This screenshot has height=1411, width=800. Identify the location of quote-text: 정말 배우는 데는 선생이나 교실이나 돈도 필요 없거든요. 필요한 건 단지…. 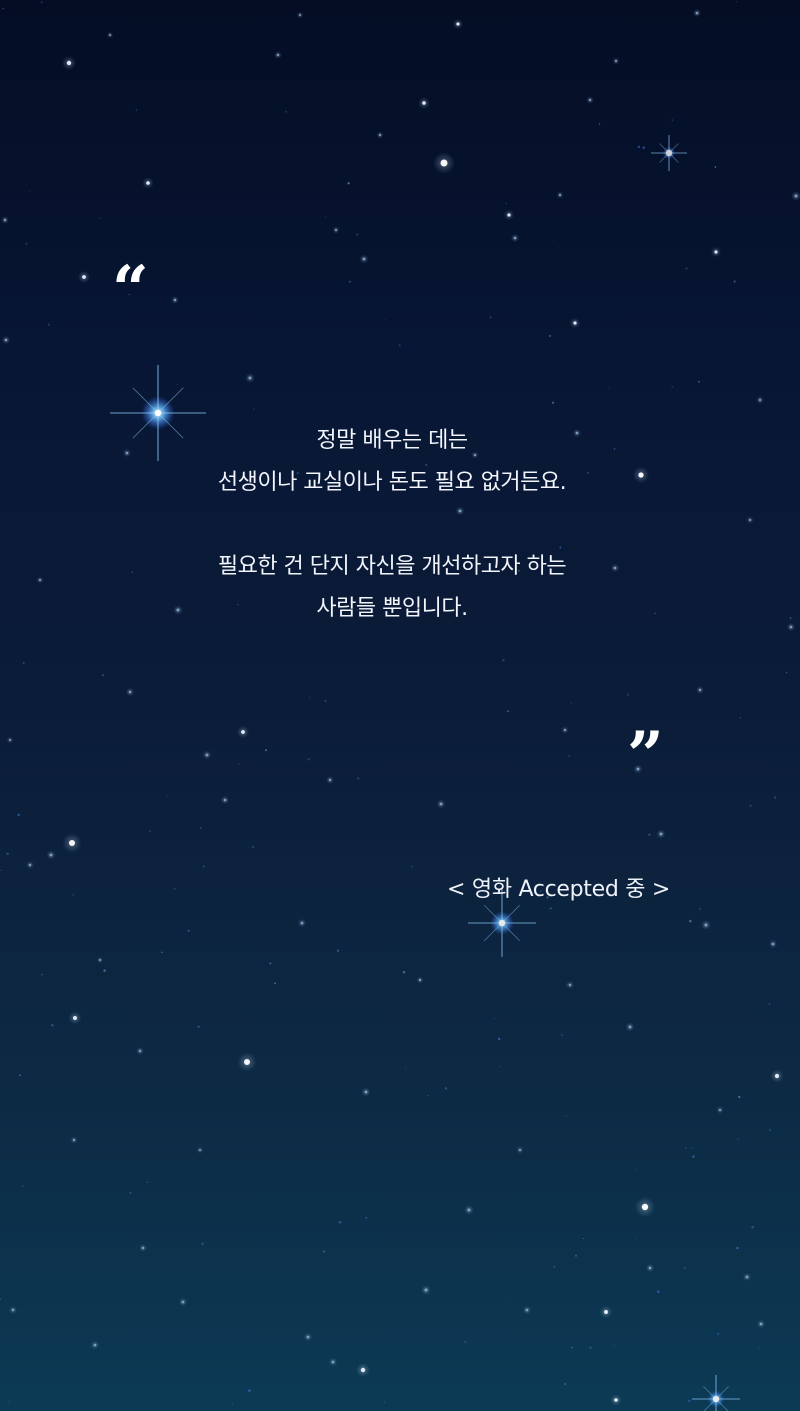
(392, 525).